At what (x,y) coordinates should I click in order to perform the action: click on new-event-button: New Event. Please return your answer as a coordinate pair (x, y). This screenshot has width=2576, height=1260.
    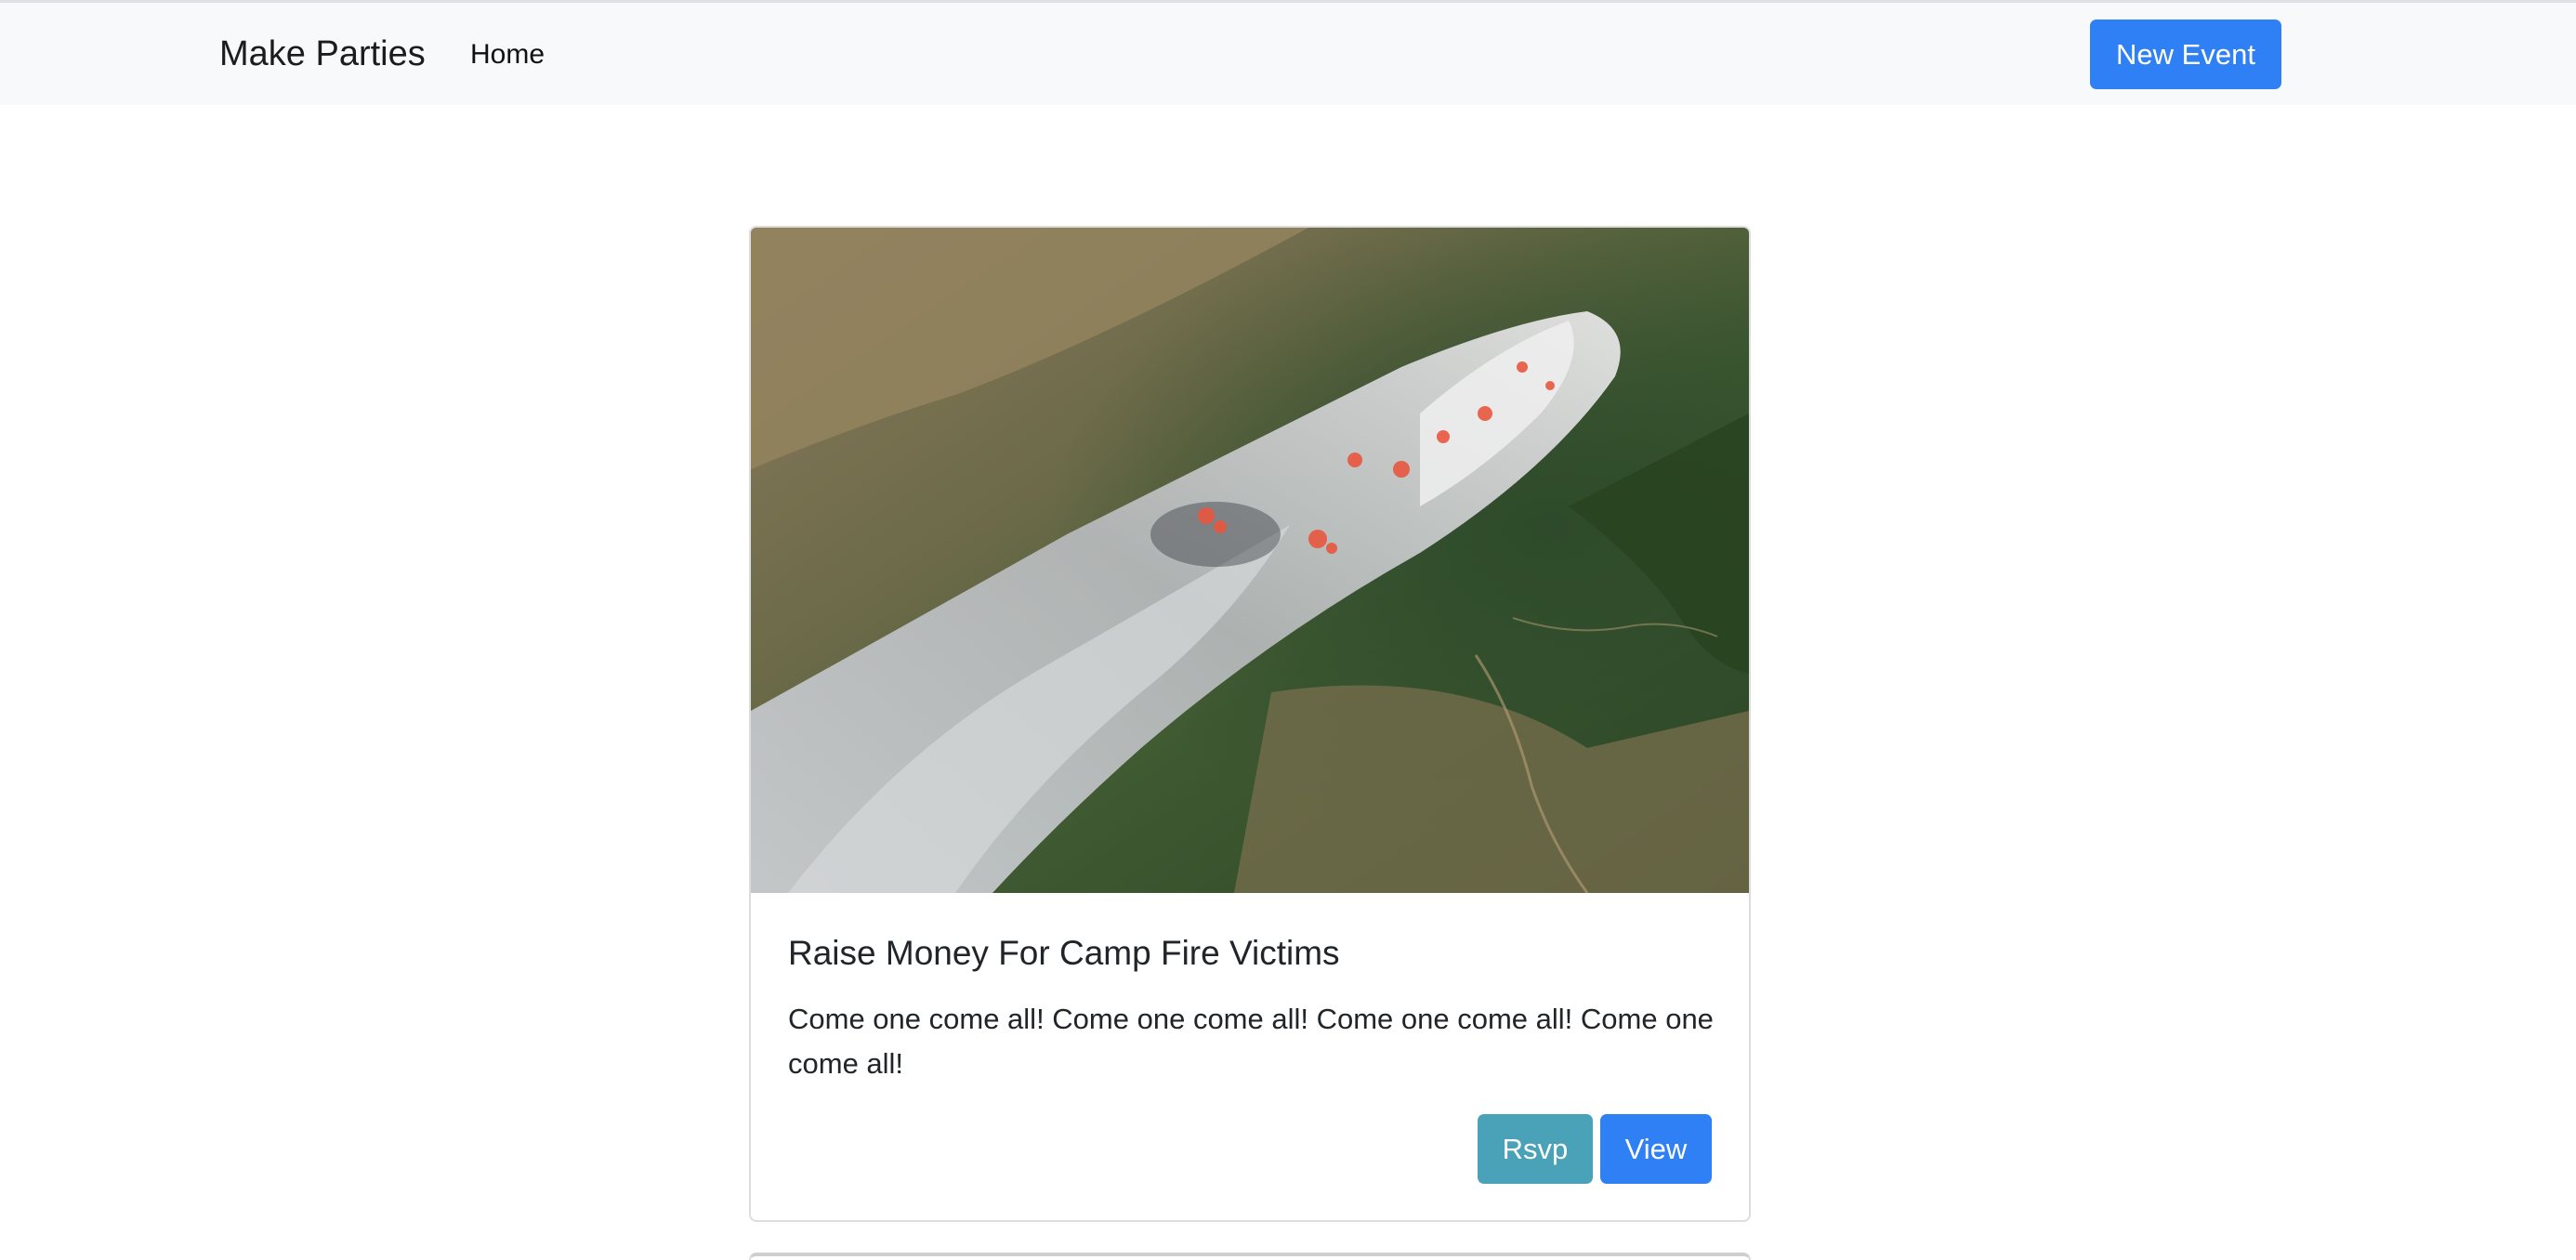
    Looking at the image, I should click on (2185, 54).